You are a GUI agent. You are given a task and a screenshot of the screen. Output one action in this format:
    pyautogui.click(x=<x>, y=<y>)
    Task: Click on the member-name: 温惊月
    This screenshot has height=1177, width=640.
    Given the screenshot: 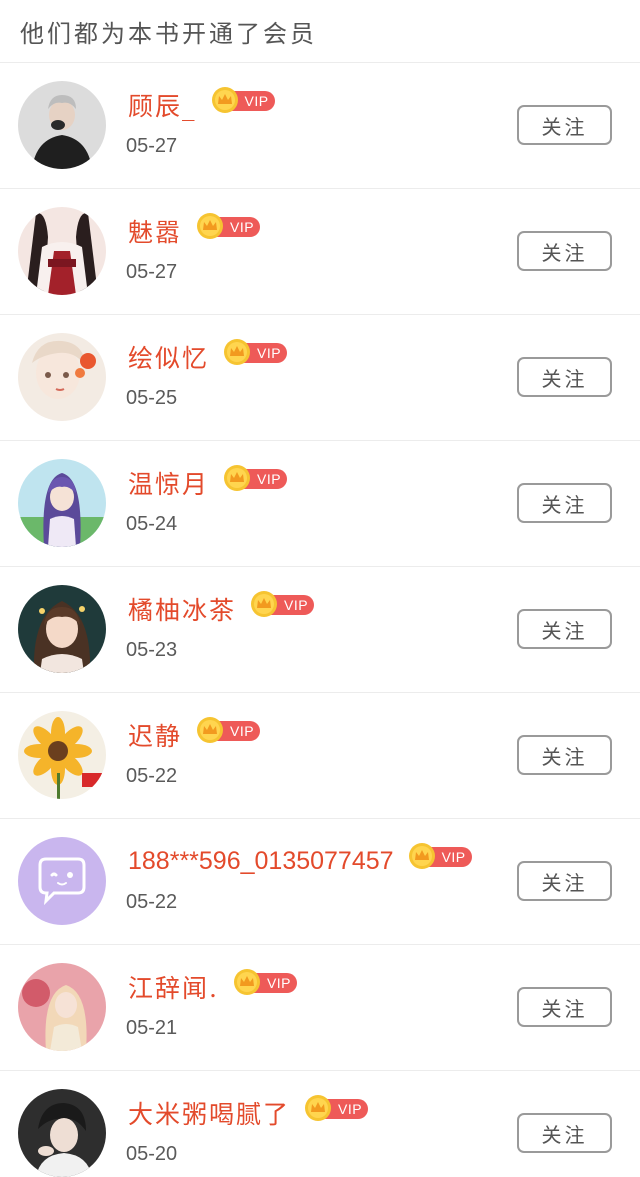 What is the action you would take?
    pyautogui.click(x=168, y=483)
    